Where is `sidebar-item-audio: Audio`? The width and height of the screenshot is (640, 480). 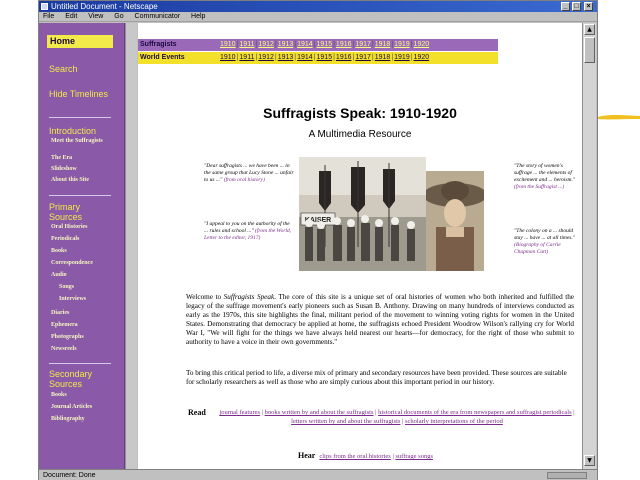 sidebar-item-audio: Audio is located at coordinates (59, 275).